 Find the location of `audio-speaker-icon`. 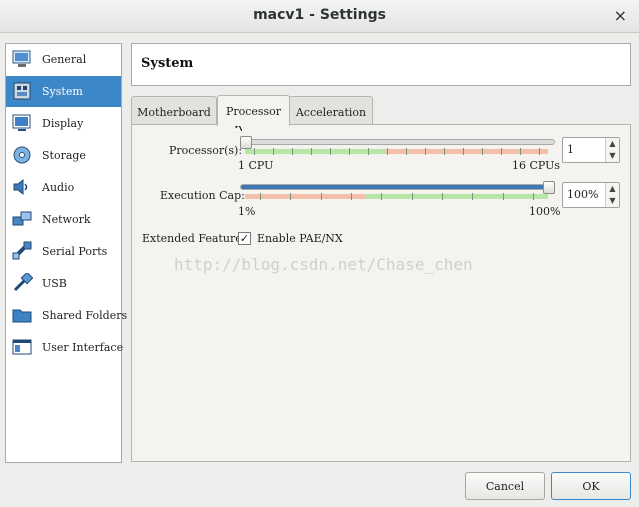

audio-speaker-icon is located at coordinates (22, 187).